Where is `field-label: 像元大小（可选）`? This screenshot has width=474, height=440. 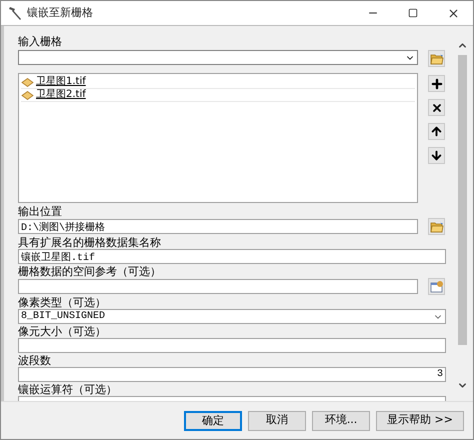 field-label: 像元大小（可选） is located at coordinates (62, 331).